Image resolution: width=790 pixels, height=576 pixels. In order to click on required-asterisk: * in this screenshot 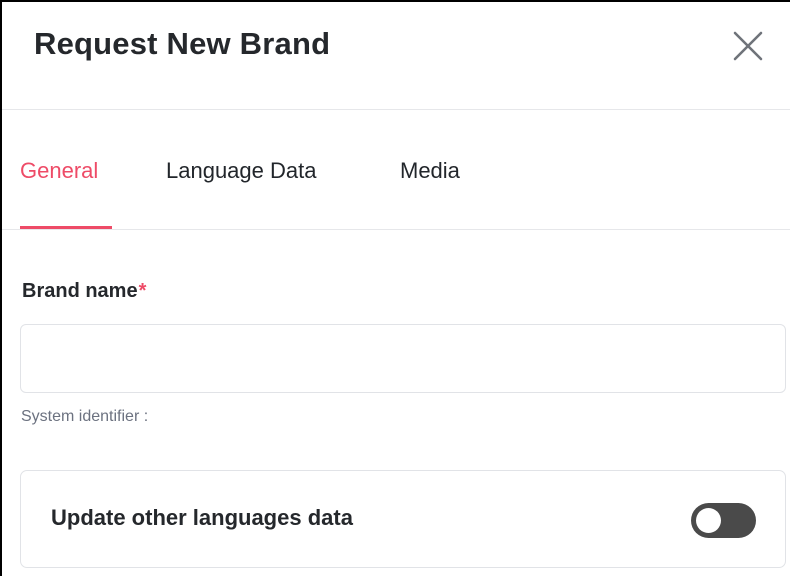, I will do `click(142, 291)`.